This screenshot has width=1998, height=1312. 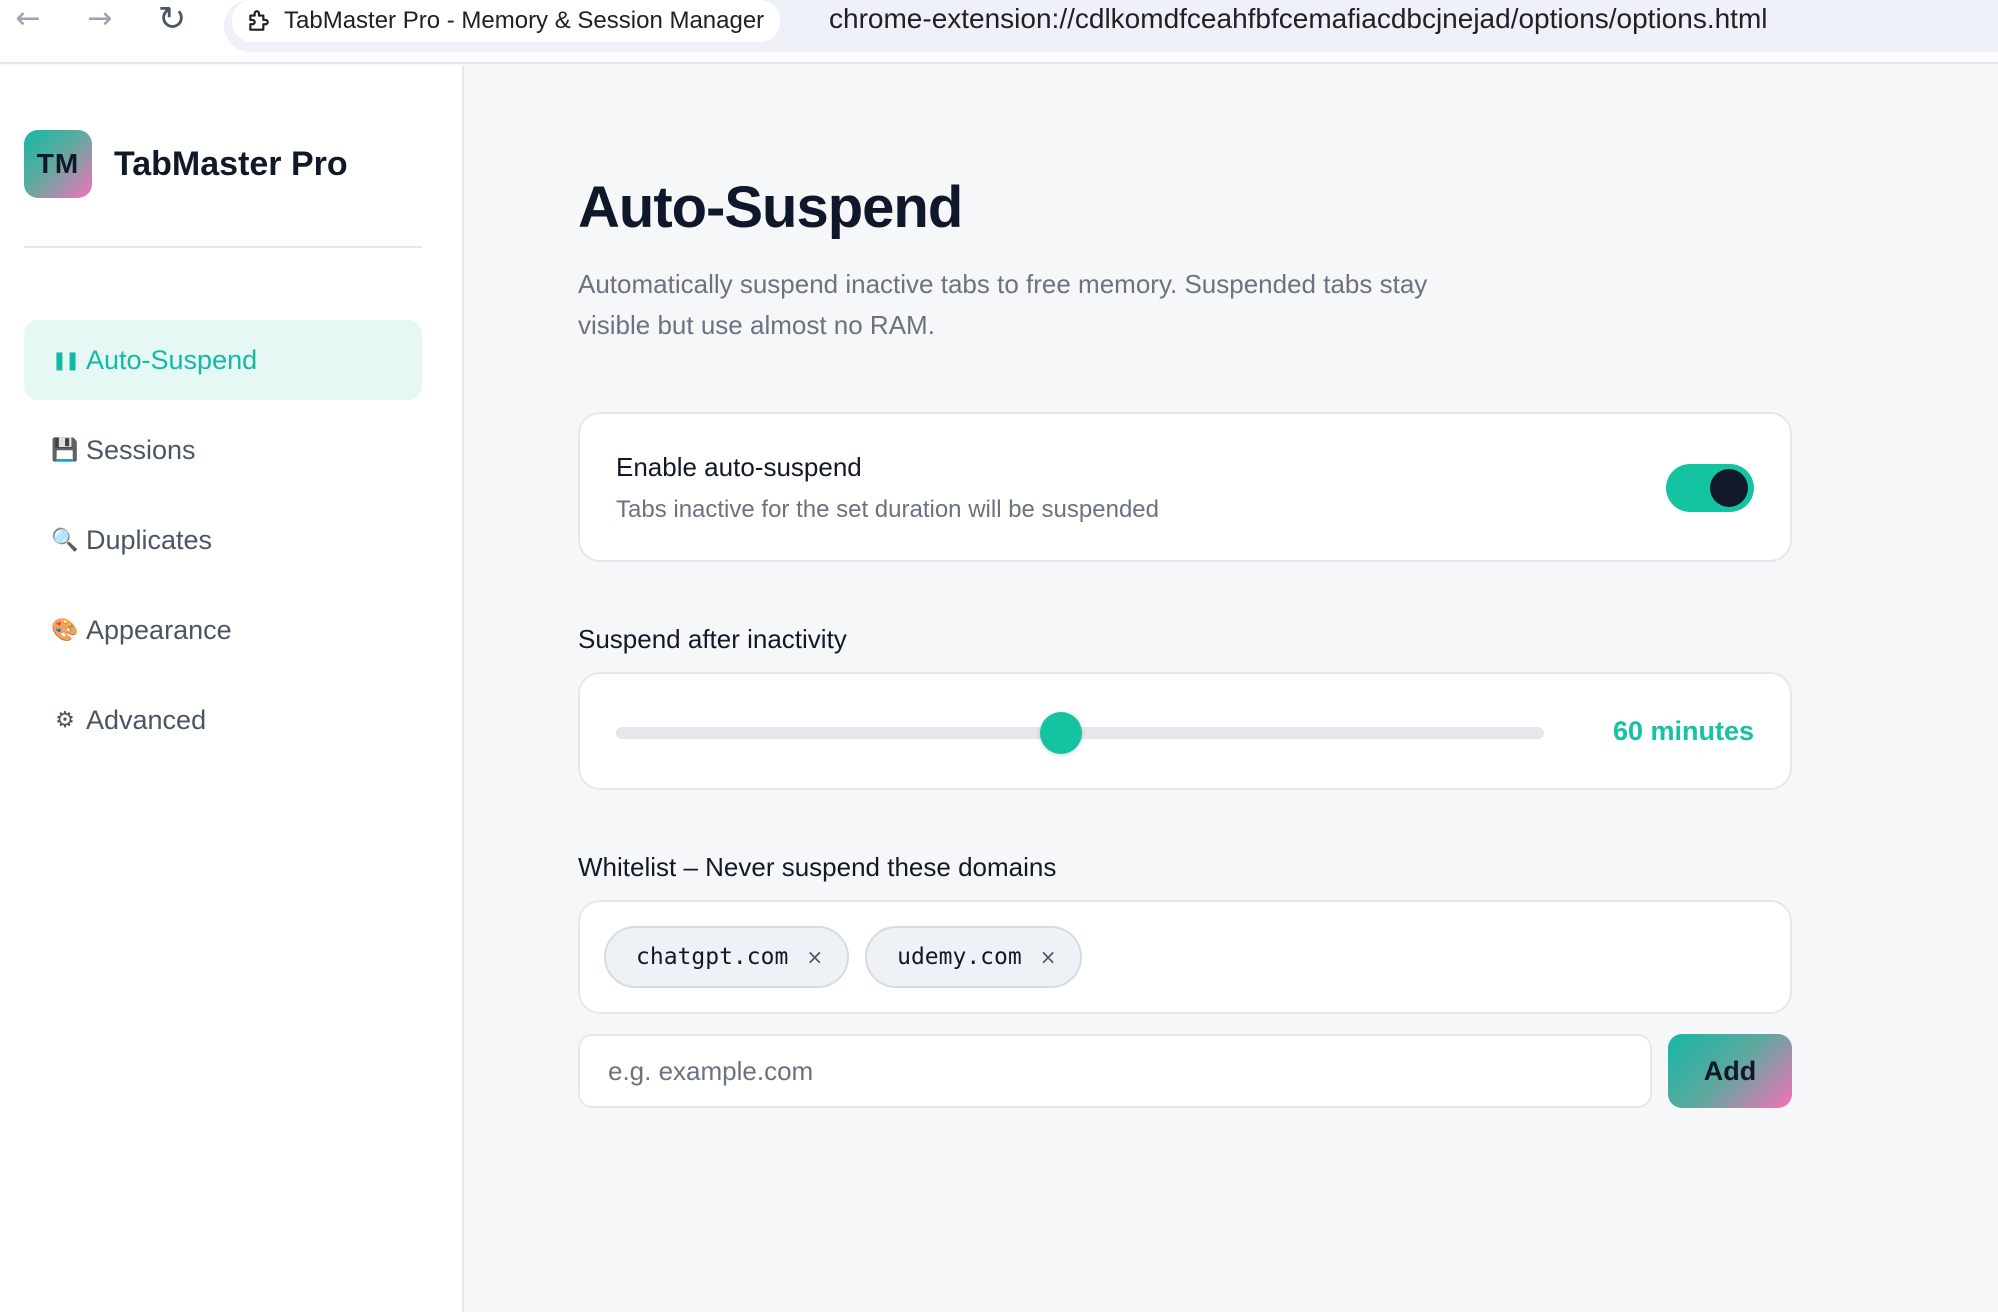 What do you see at coordinates (223, 450) in the screenshot?
I see `sidebar-item-sessions: 💾 Sessions` at bounding box center [223, 450].